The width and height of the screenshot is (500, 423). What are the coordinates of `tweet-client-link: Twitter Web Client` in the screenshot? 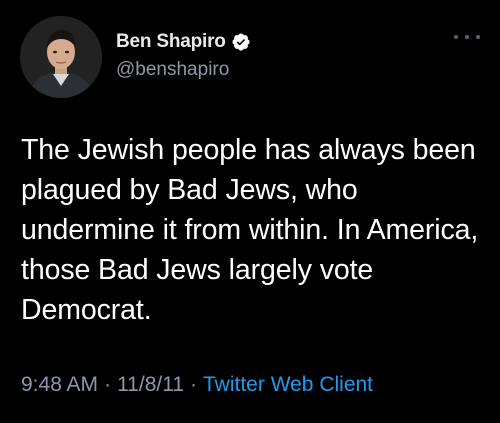 It's located at (288, 384).